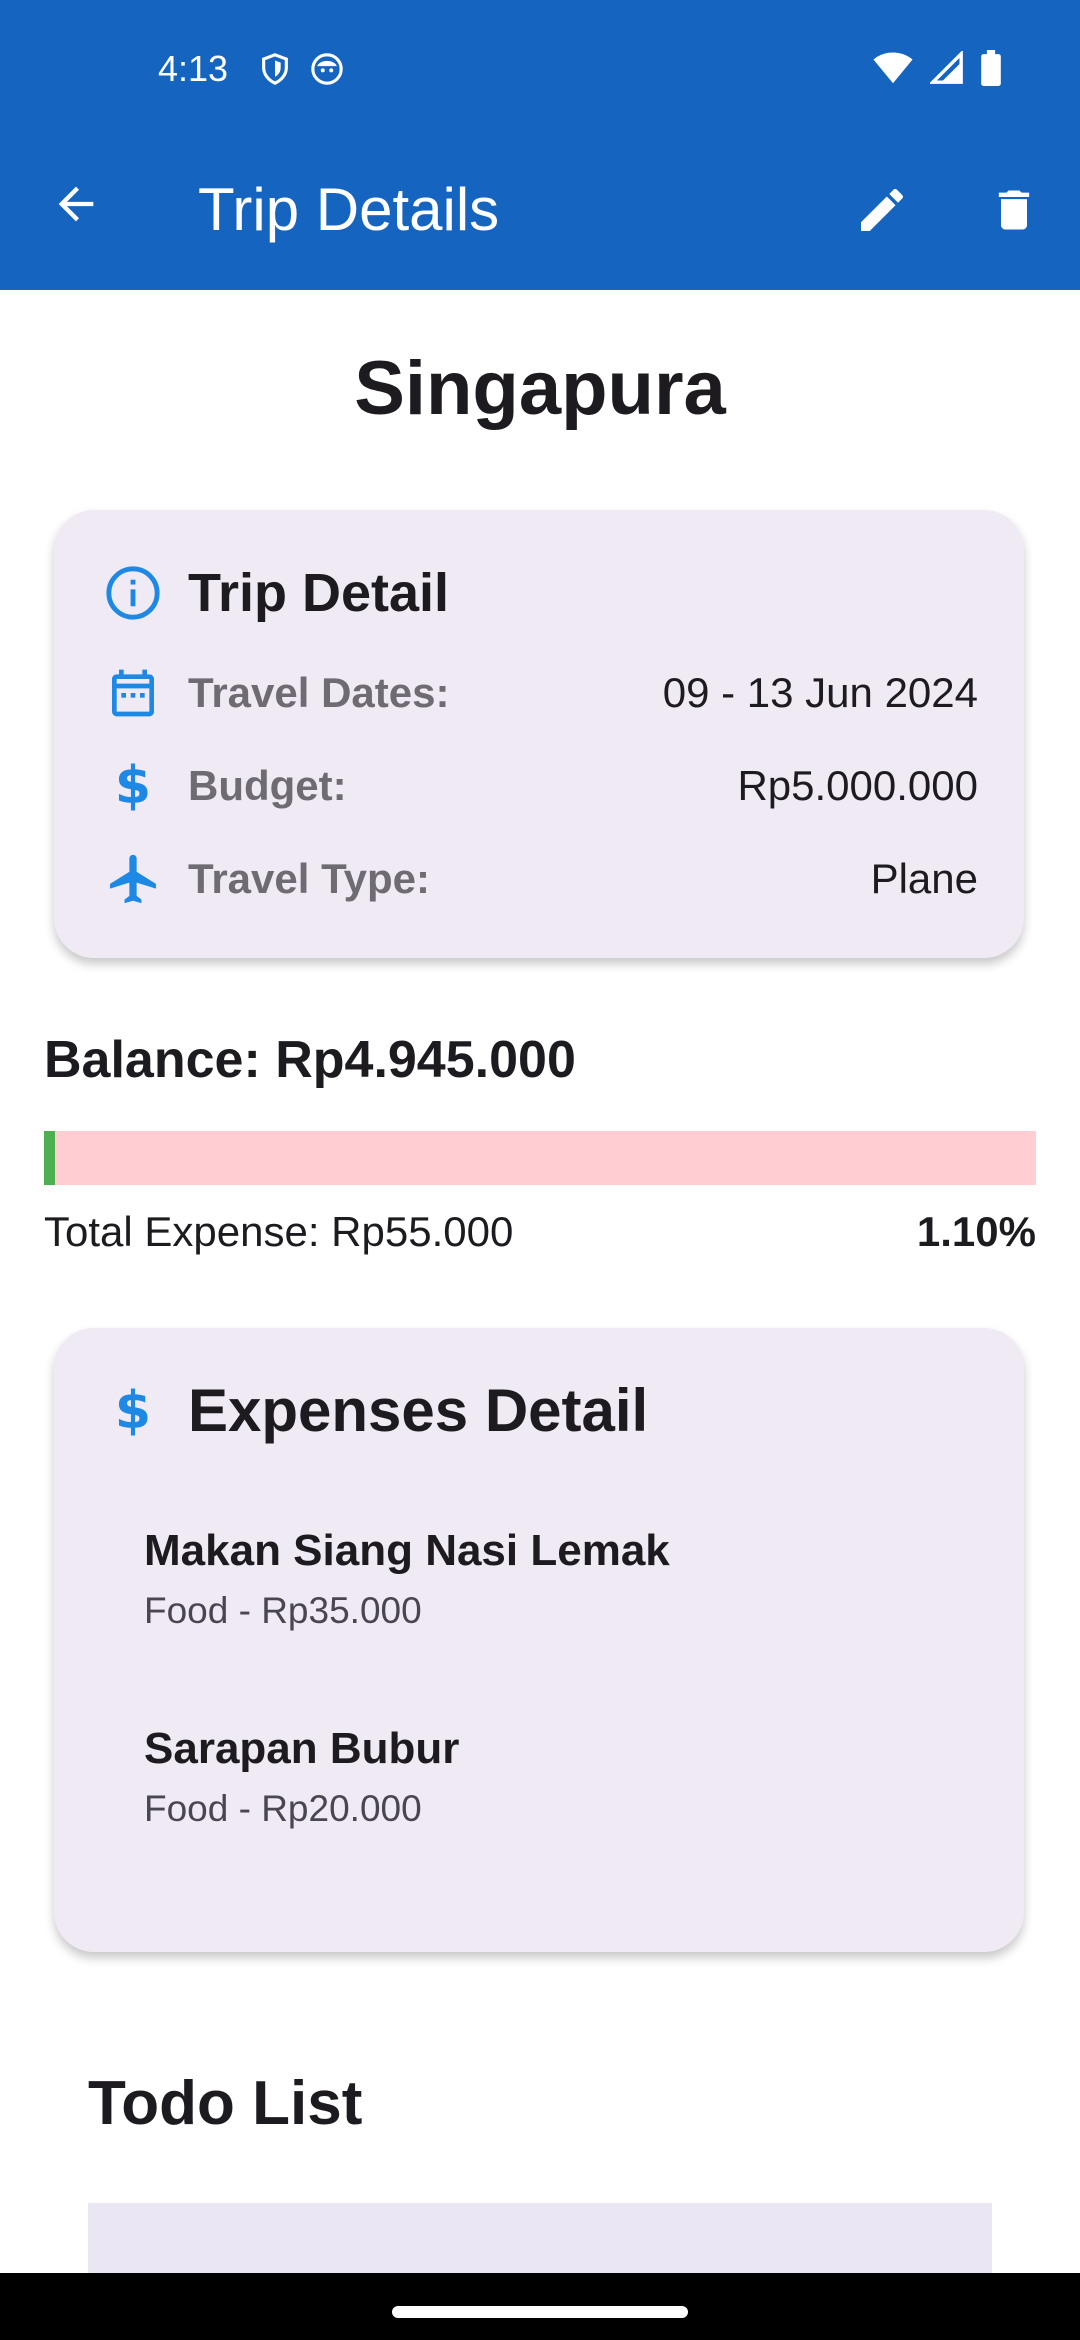  Describe the element at coordinates (302, 1748) in the screenshot. I see `expense-title: Sarapan Bubur` at that location.